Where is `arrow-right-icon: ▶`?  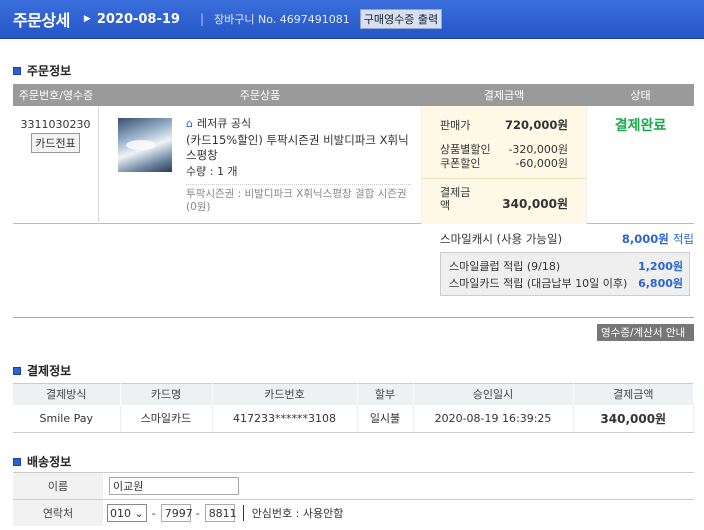
arrow-right-icon: ▶ is located at coordinates (87, 19).